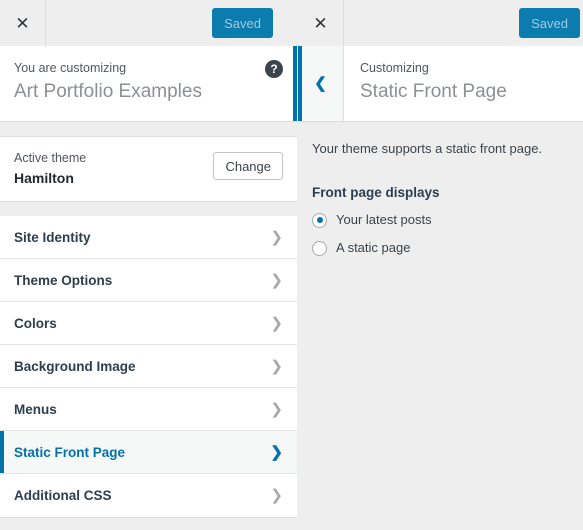 This screenshot has width=583, height=530. I want to click on section-title: Static Front Page, so click(433, 91).